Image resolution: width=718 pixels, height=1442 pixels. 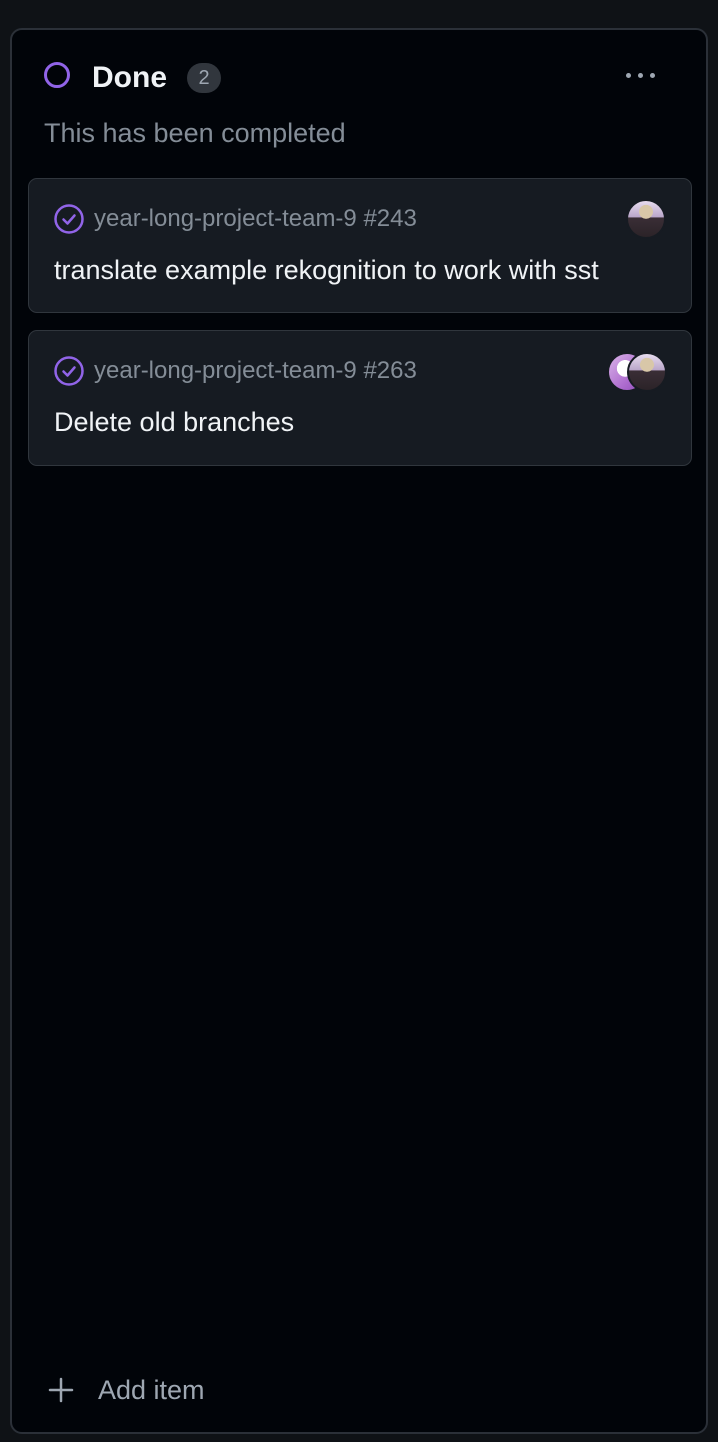 I want to click on column-description: This has been completed, so click(x=195, y=133).